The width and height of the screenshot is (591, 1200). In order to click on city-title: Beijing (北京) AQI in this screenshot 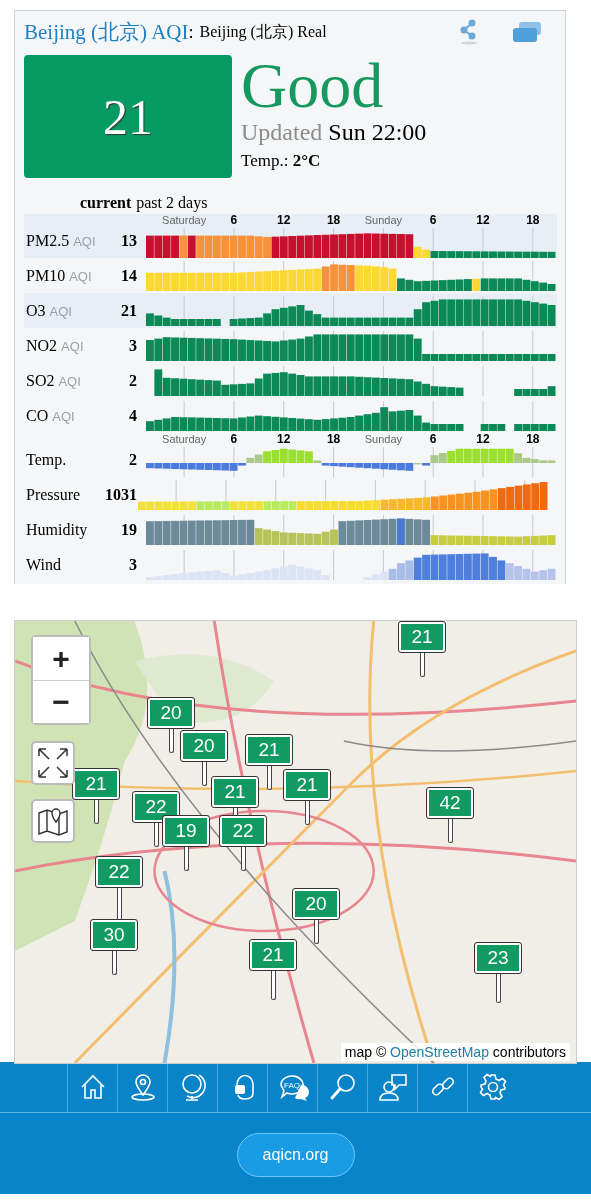, I will do `click(106, 32)`.